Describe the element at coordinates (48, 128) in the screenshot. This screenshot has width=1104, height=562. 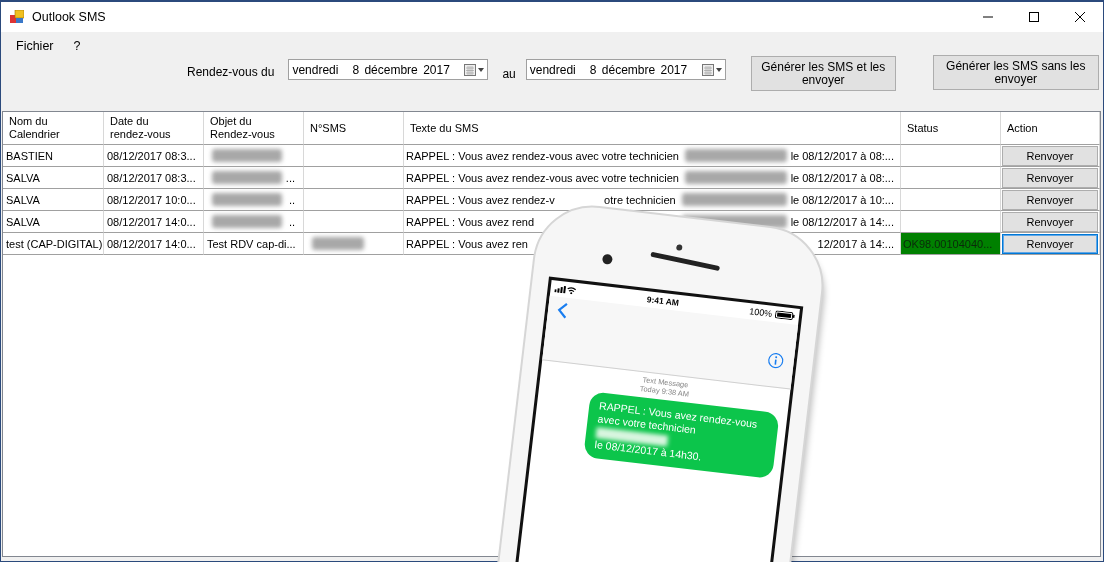
I see `column-header: Nom du Calendrier` at that location.